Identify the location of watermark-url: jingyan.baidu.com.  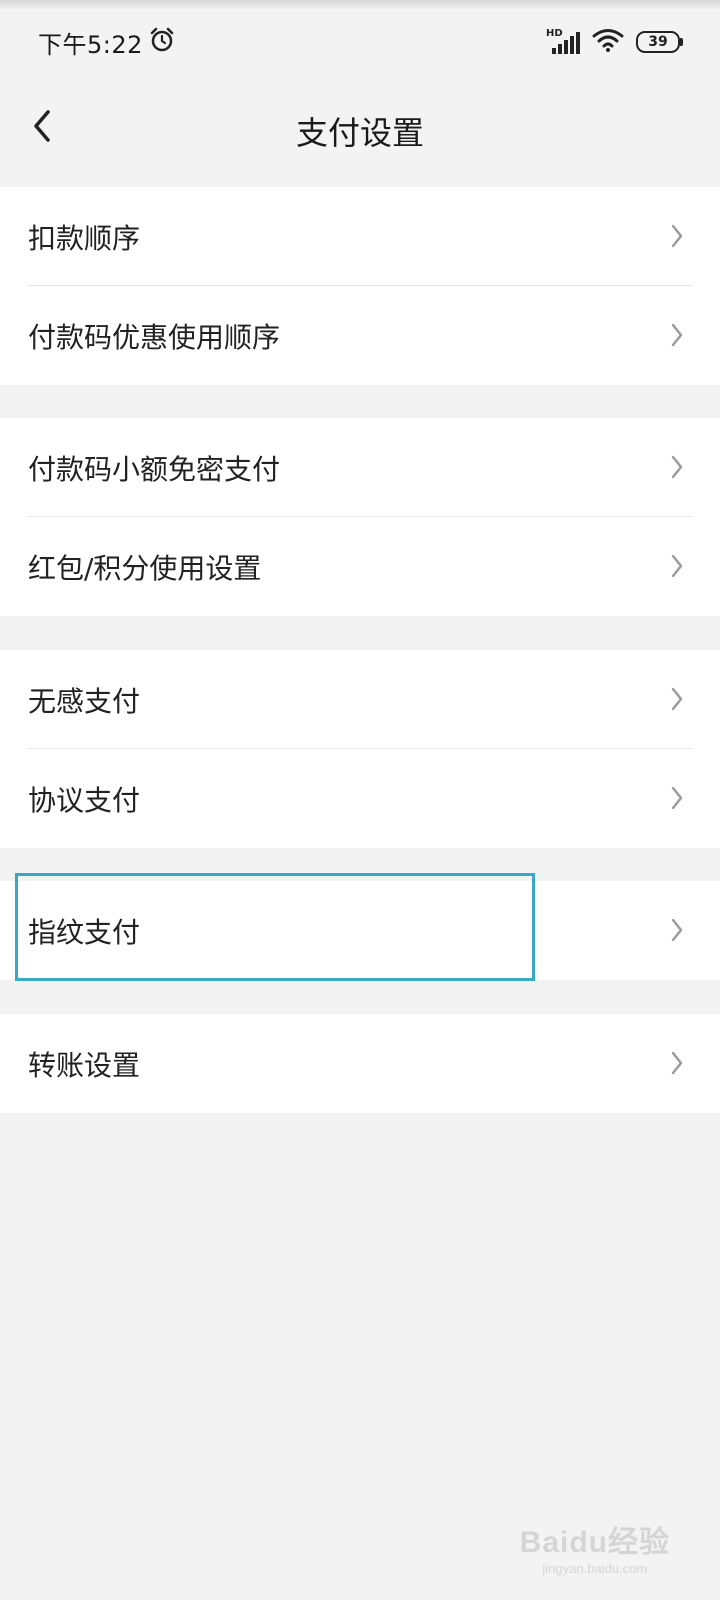
(595, 1568).